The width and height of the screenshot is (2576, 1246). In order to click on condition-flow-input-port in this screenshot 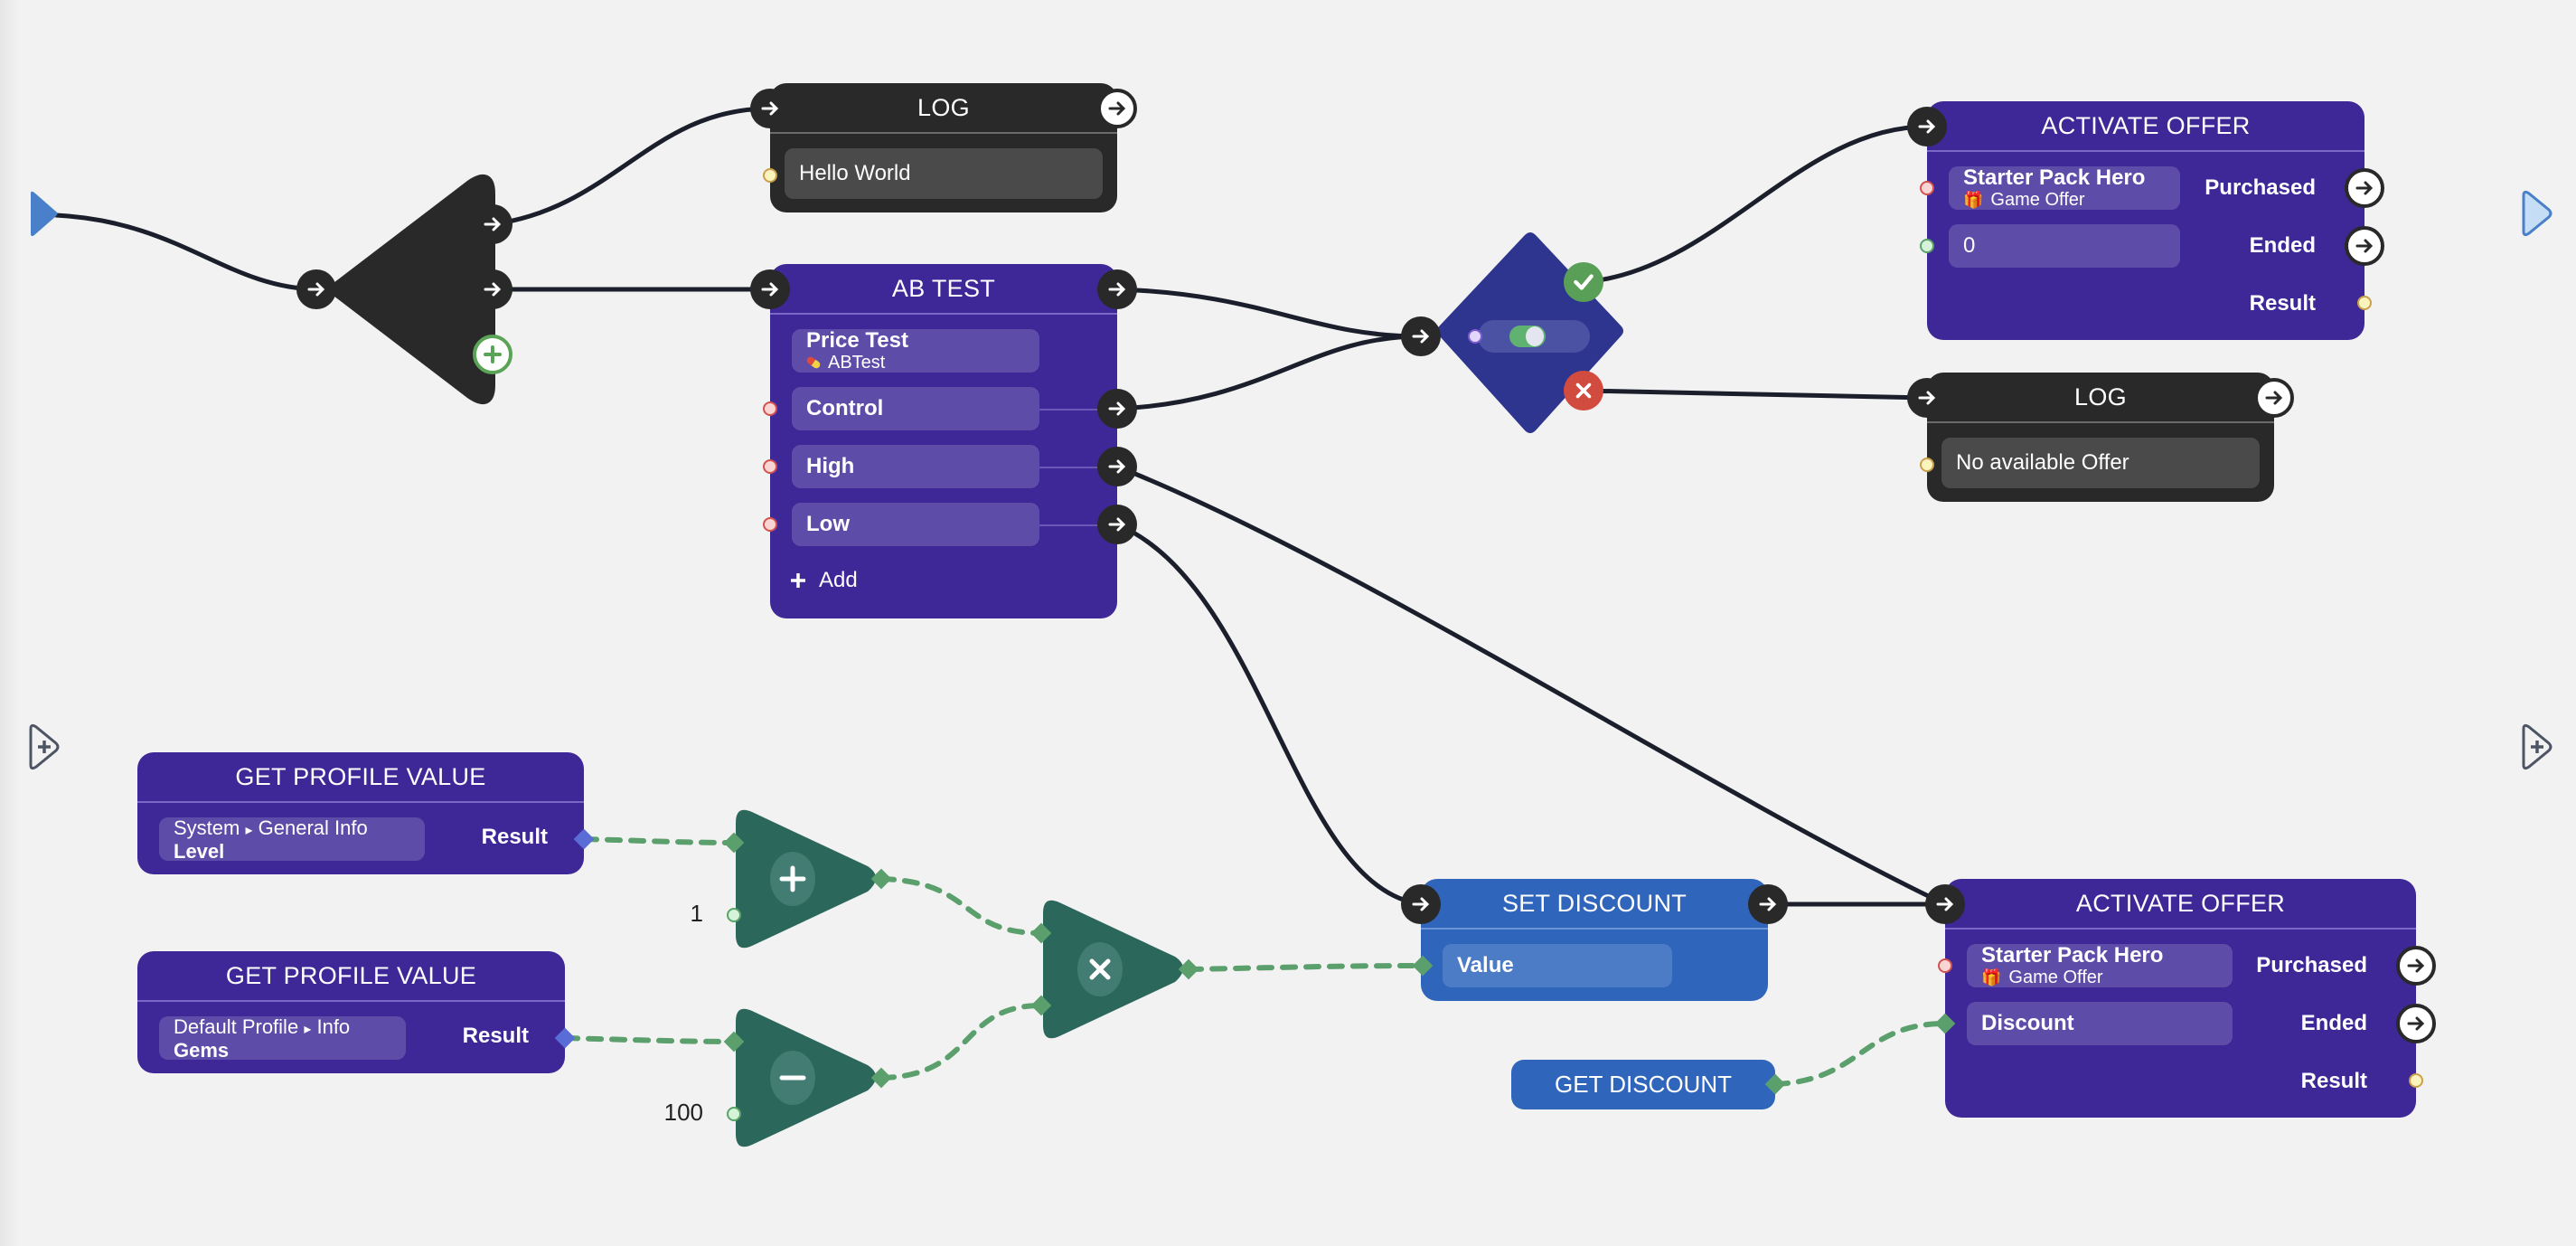, I will do `click(1421, 336)`.